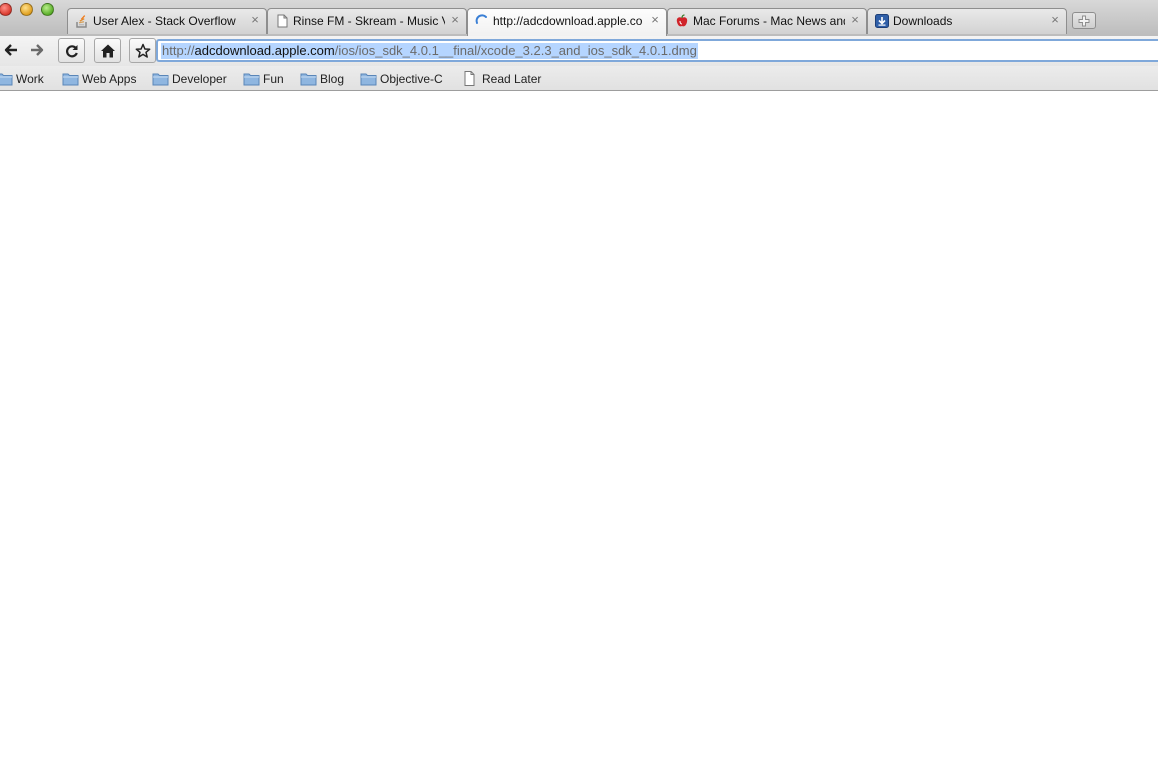 The image size is (1158, 775). I want to click on stack-overflow-icon, so click(82, 21).